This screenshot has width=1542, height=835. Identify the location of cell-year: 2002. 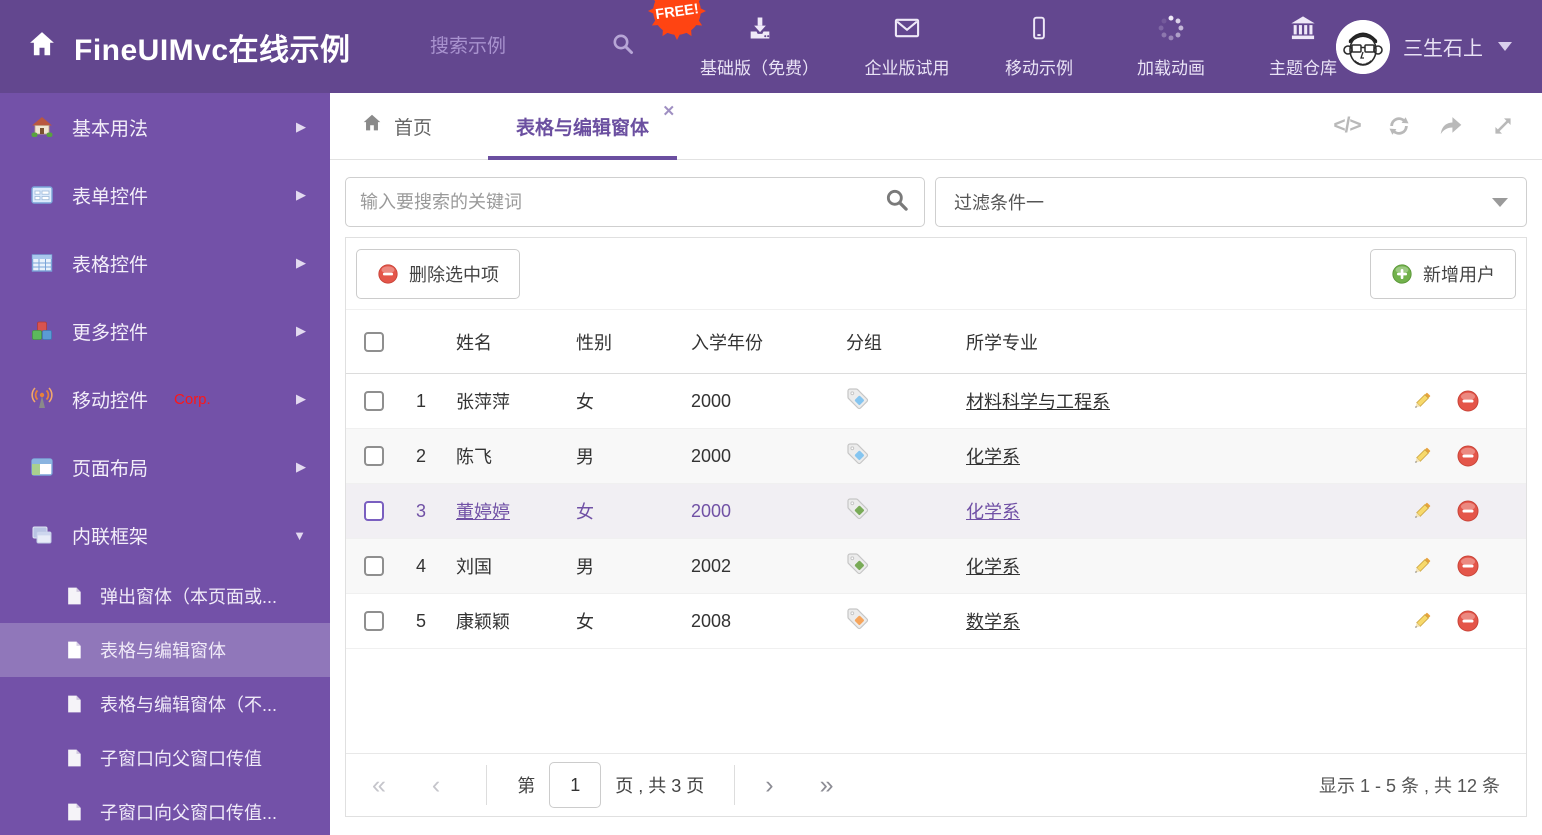
(711, 565).